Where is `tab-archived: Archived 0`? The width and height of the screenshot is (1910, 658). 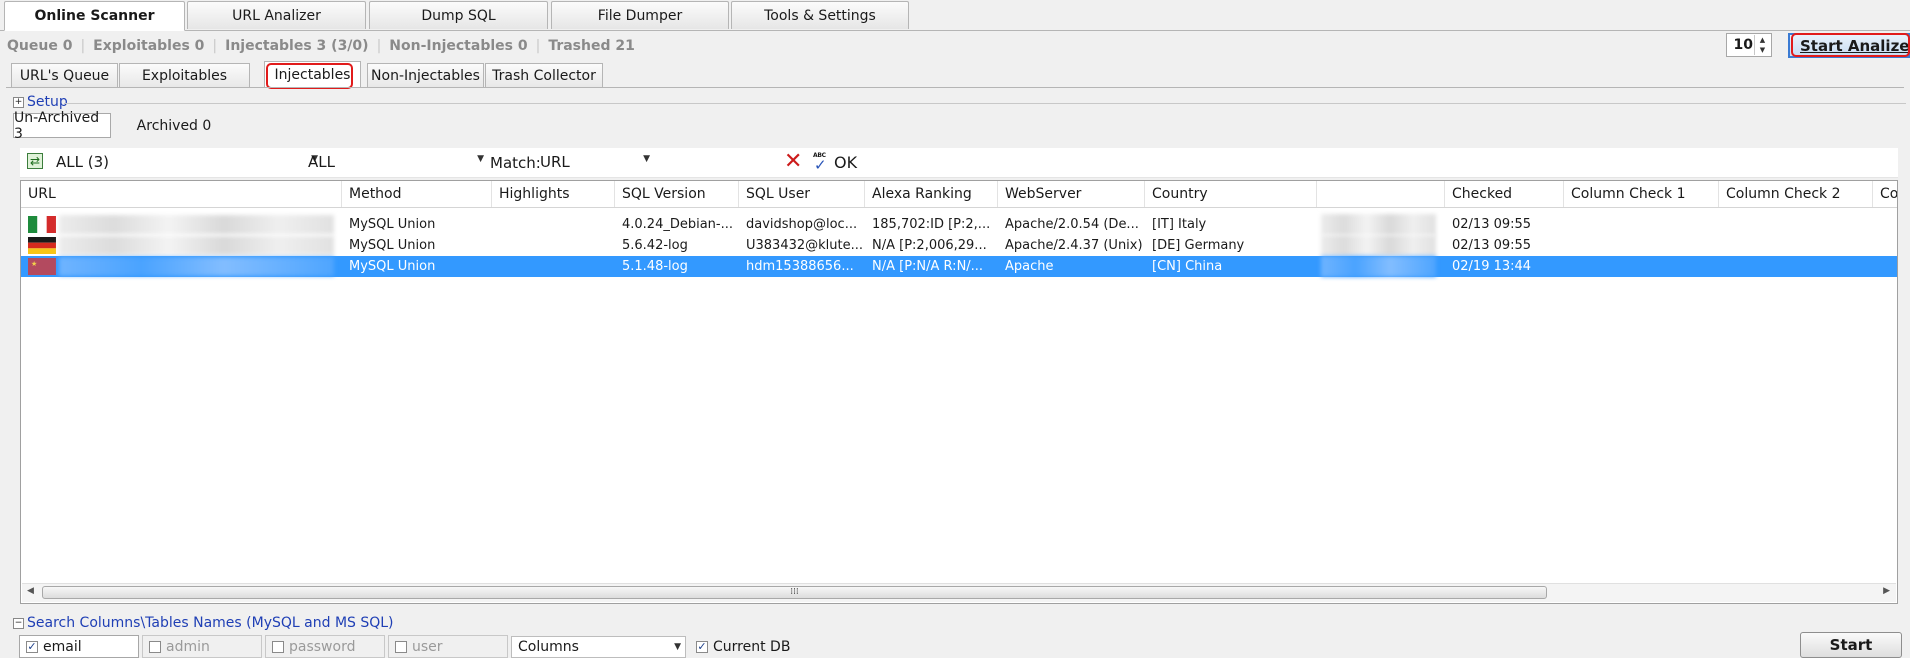 tab-archived: Archived 0 is located at coordinates (174, 125).